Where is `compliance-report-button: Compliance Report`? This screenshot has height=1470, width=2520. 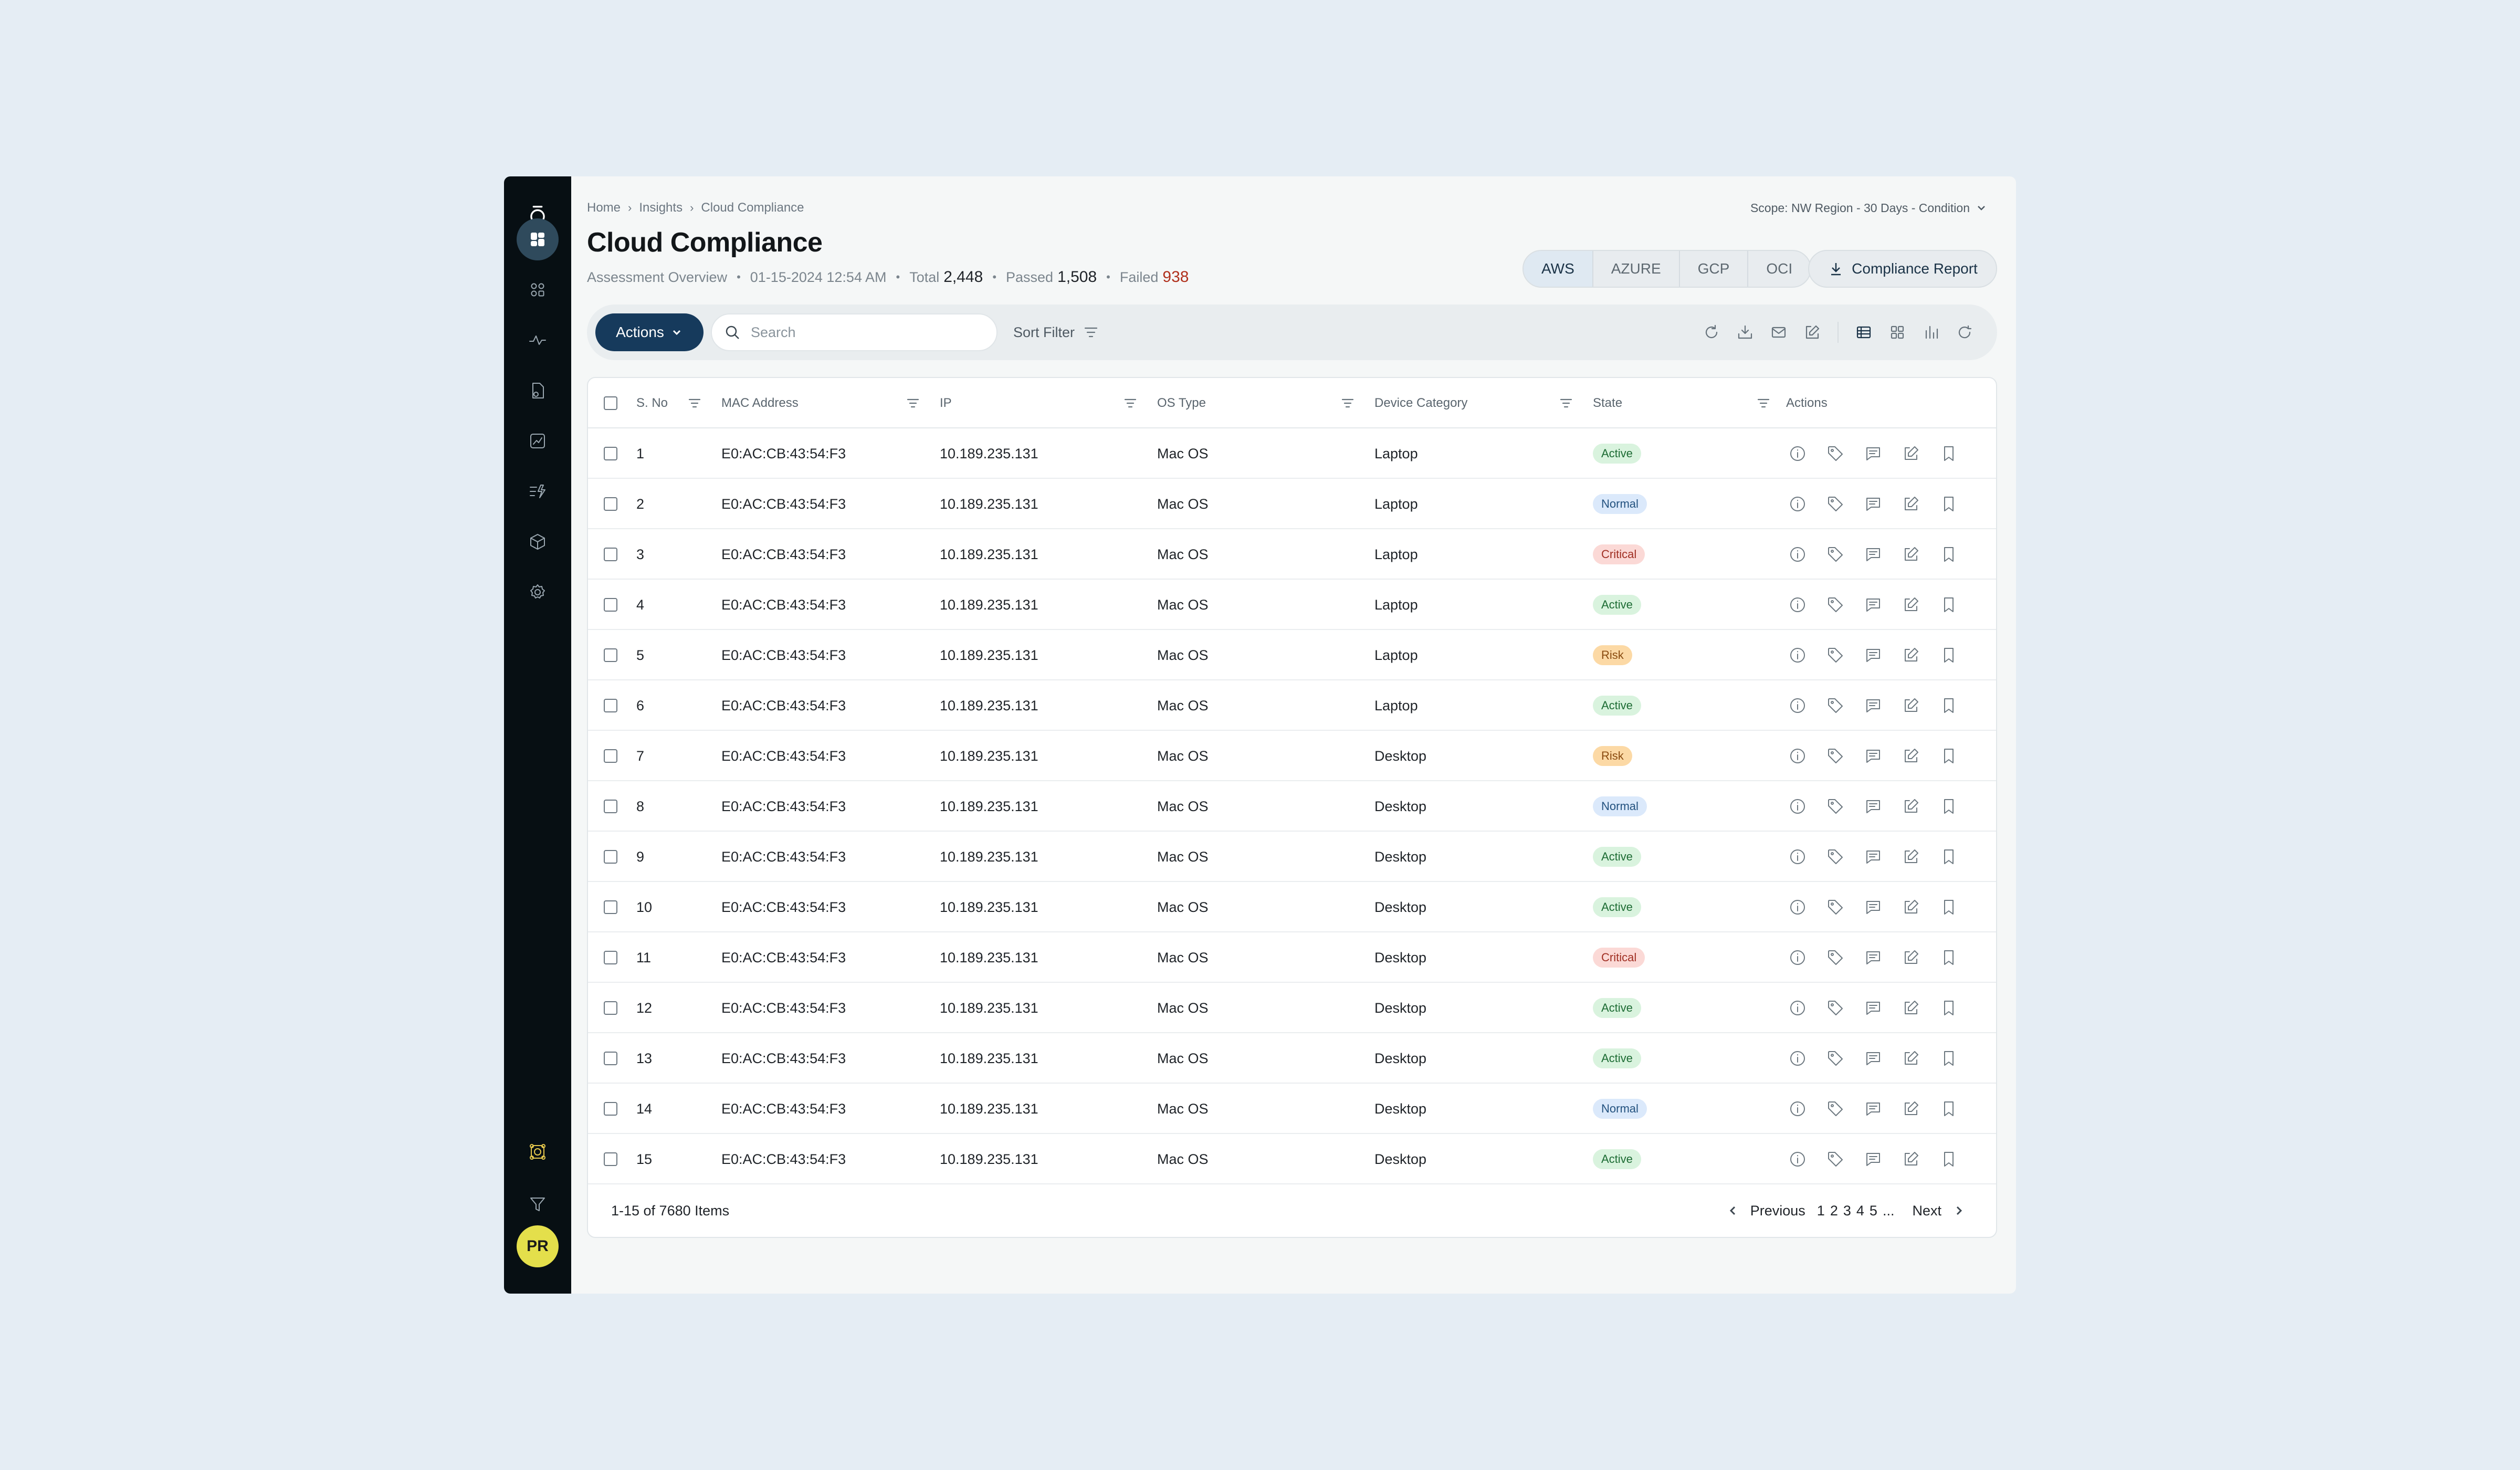 compliance-report-button: Compliance Report is located at coordinates (1902, 269).